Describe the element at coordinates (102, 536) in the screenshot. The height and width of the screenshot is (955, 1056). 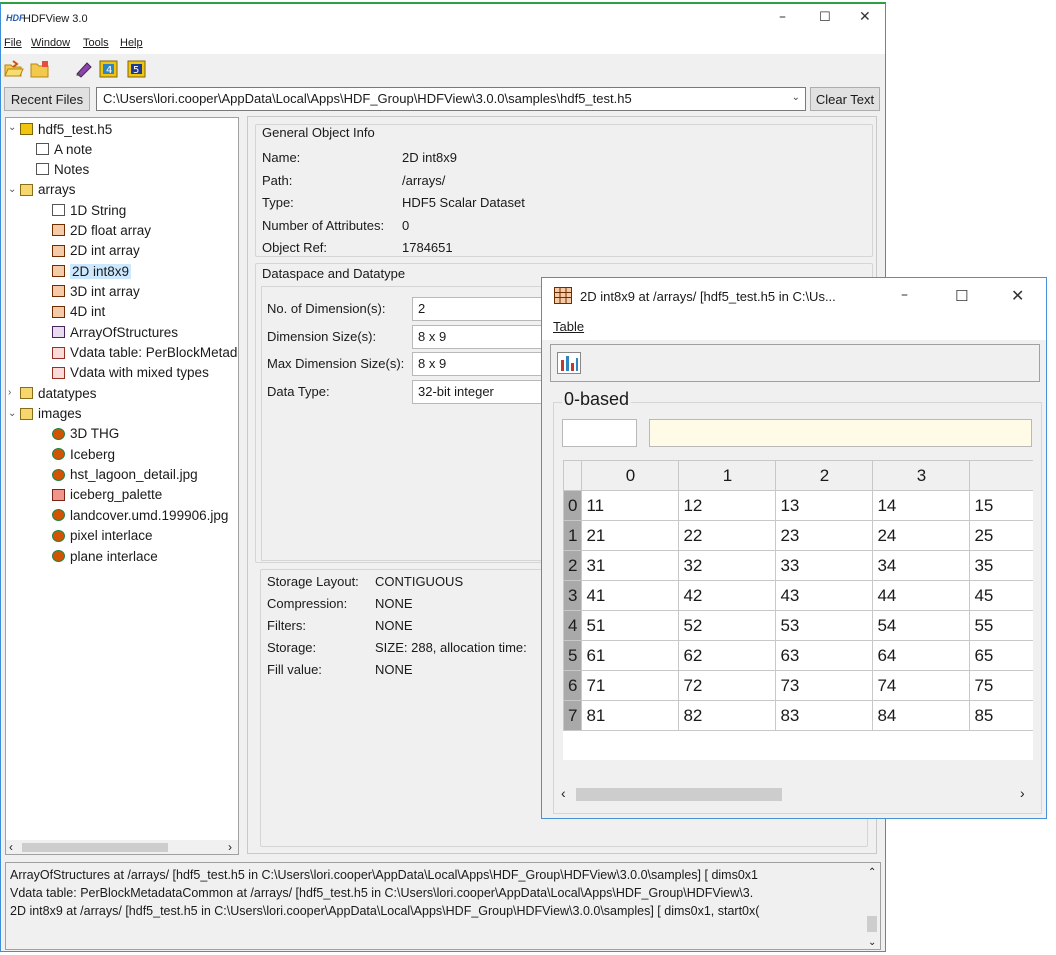
I see `tree-item: pixel interlace` at that location.